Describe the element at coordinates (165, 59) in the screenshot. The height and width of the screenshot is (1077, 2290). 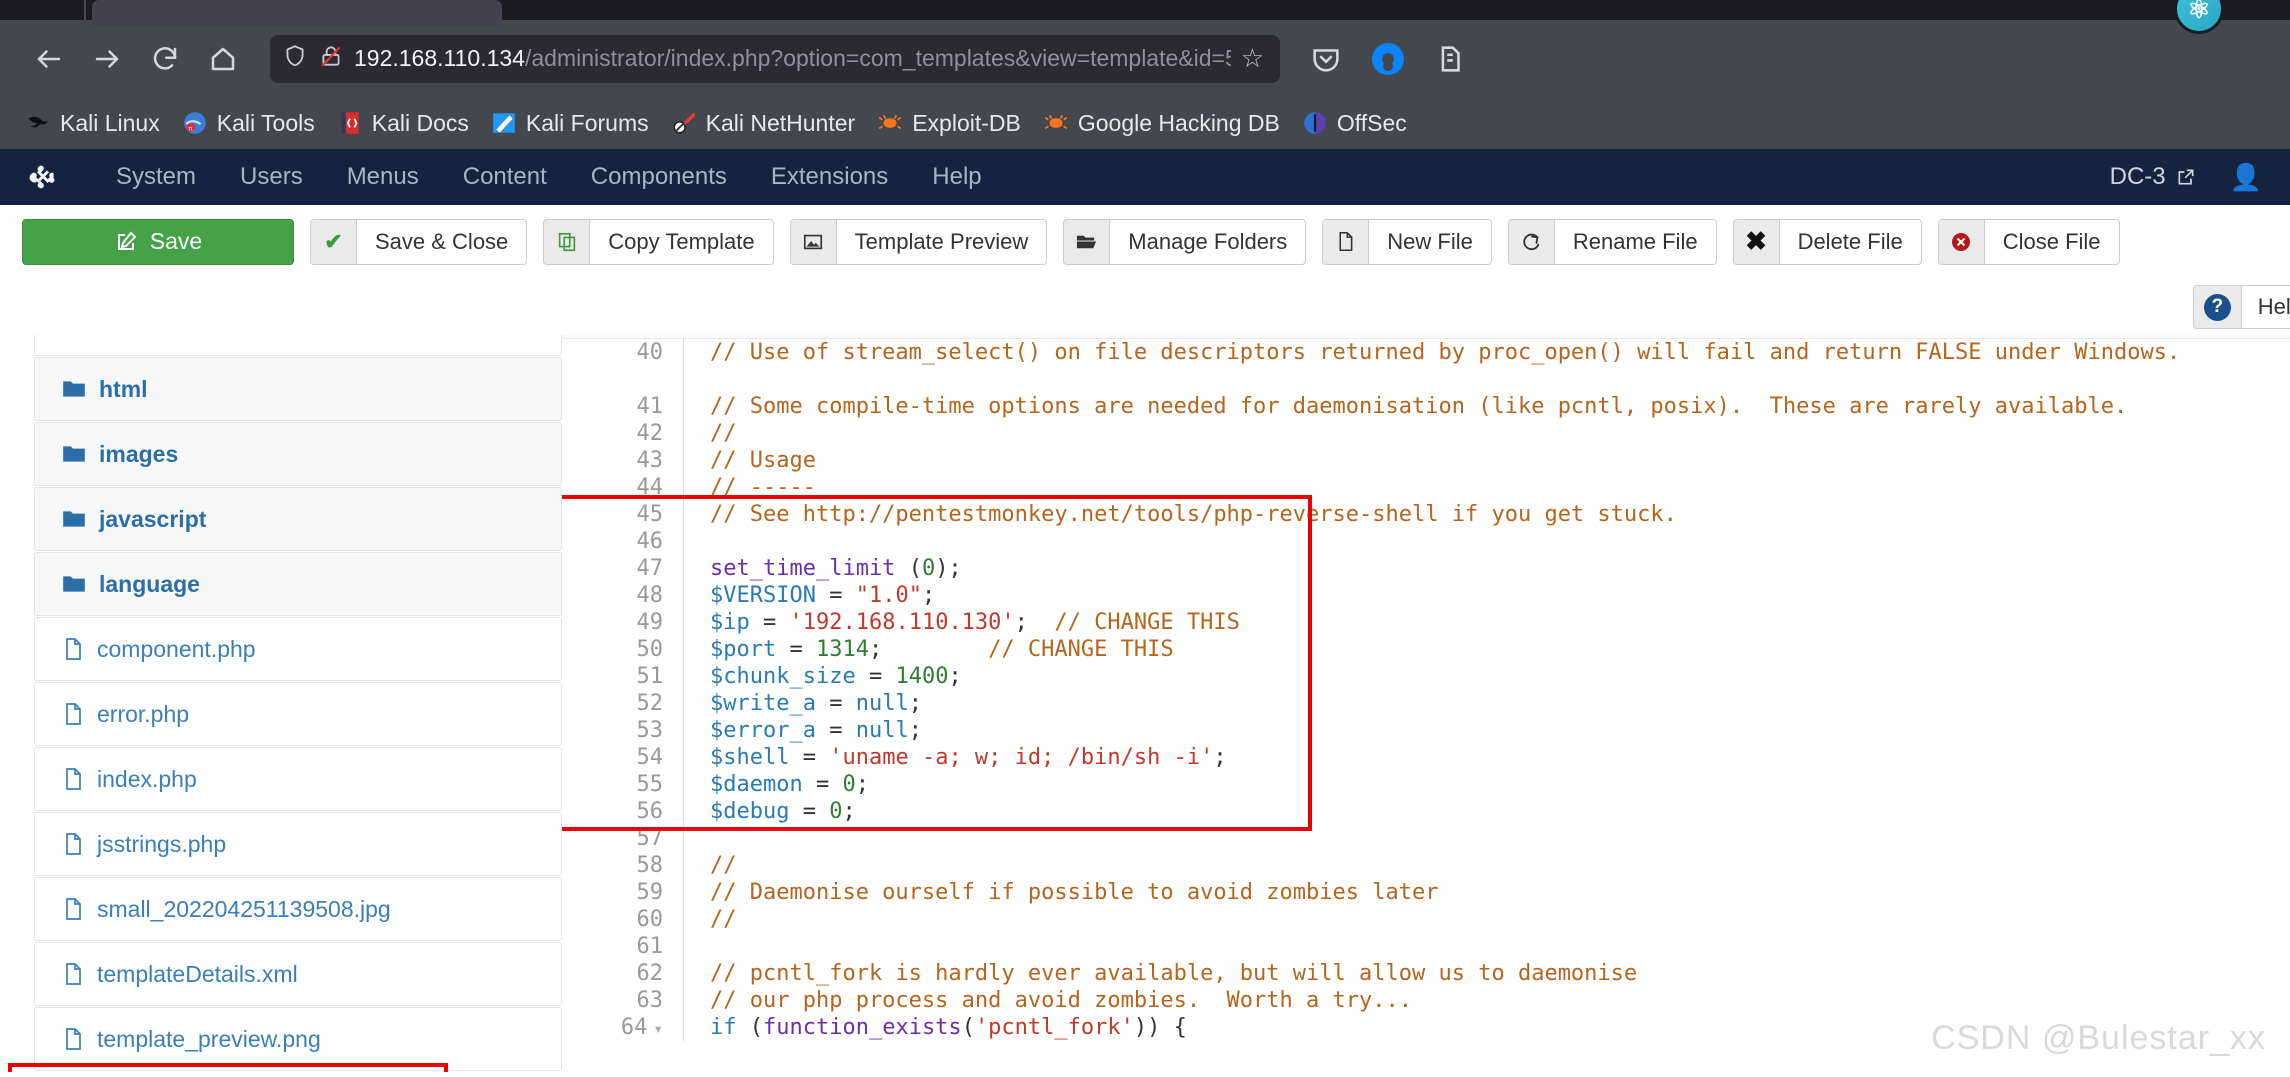
I see `reload-icon` at that location.